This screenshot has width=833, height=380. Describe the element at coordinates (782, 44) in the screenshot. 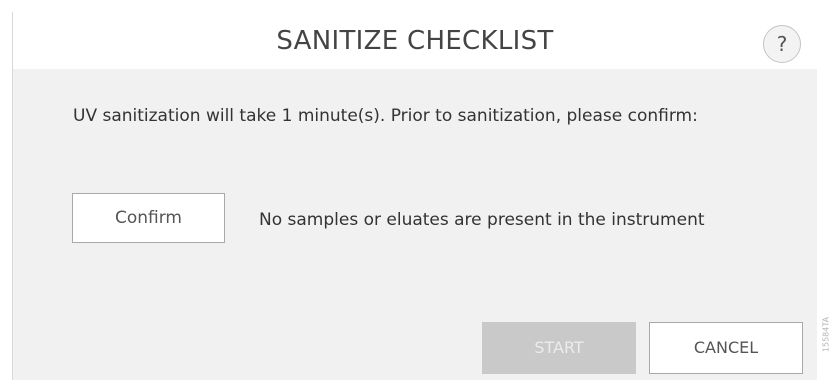

I see `help-icon: ?` at that location.